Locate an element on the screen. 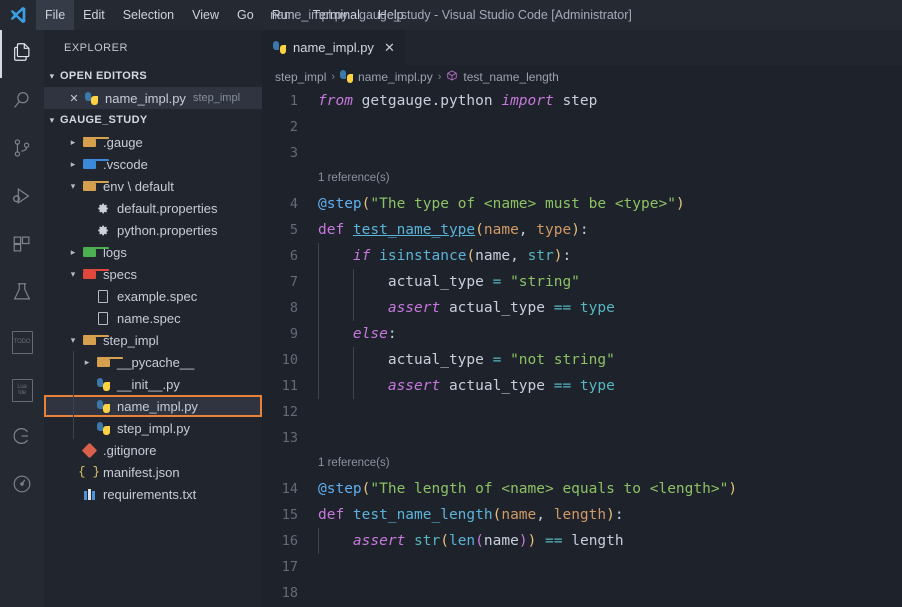 Image resolution: width=902 pixels, height=607 pixels. breadcrumb-label: name_impl.py is located at coordinates (395, 76).